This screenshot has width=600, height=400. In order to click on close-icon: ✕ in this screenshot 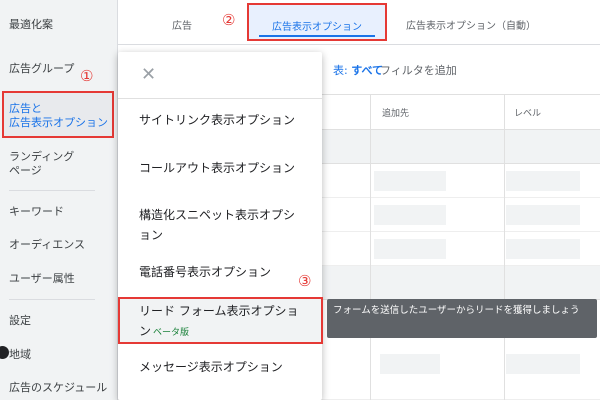, I will do `click(148, 75)`.